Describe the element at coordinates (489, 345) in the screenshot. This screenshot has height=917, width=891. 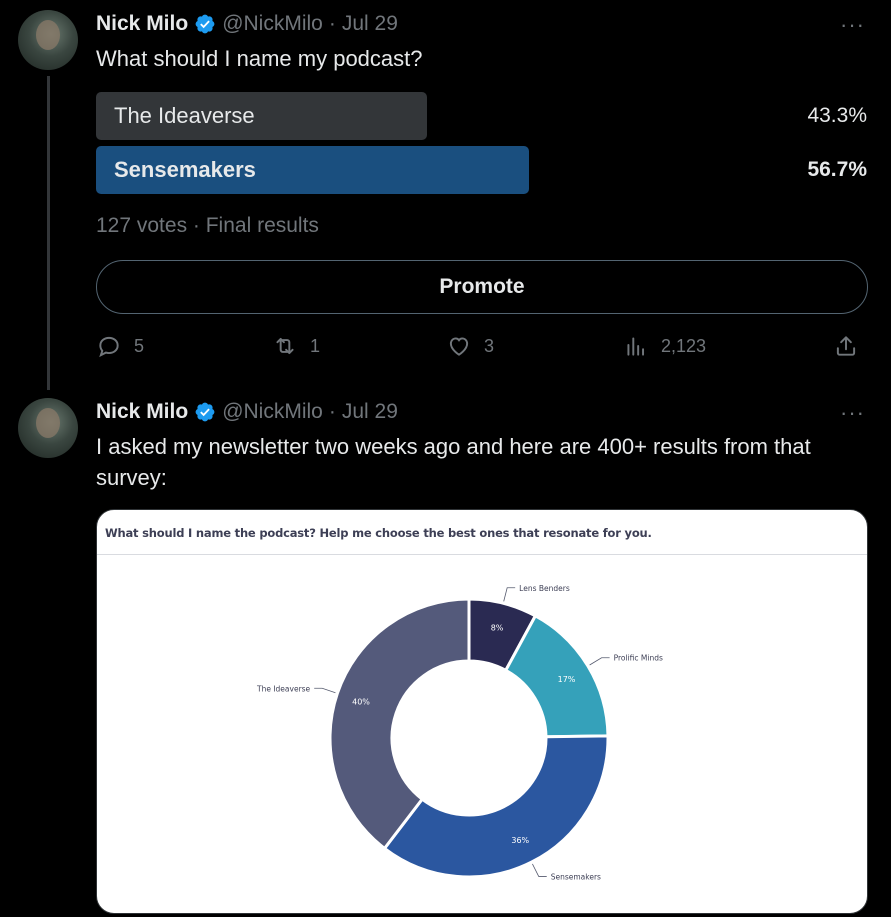
I see `like-count: 3` at that location.